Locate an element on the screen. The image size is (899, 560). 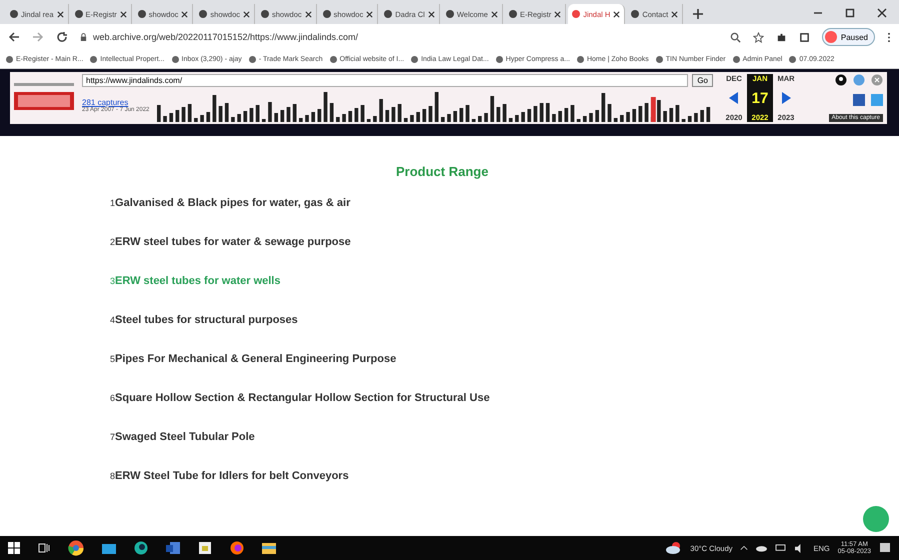
lock-icon is located at coordinates (83, 37).